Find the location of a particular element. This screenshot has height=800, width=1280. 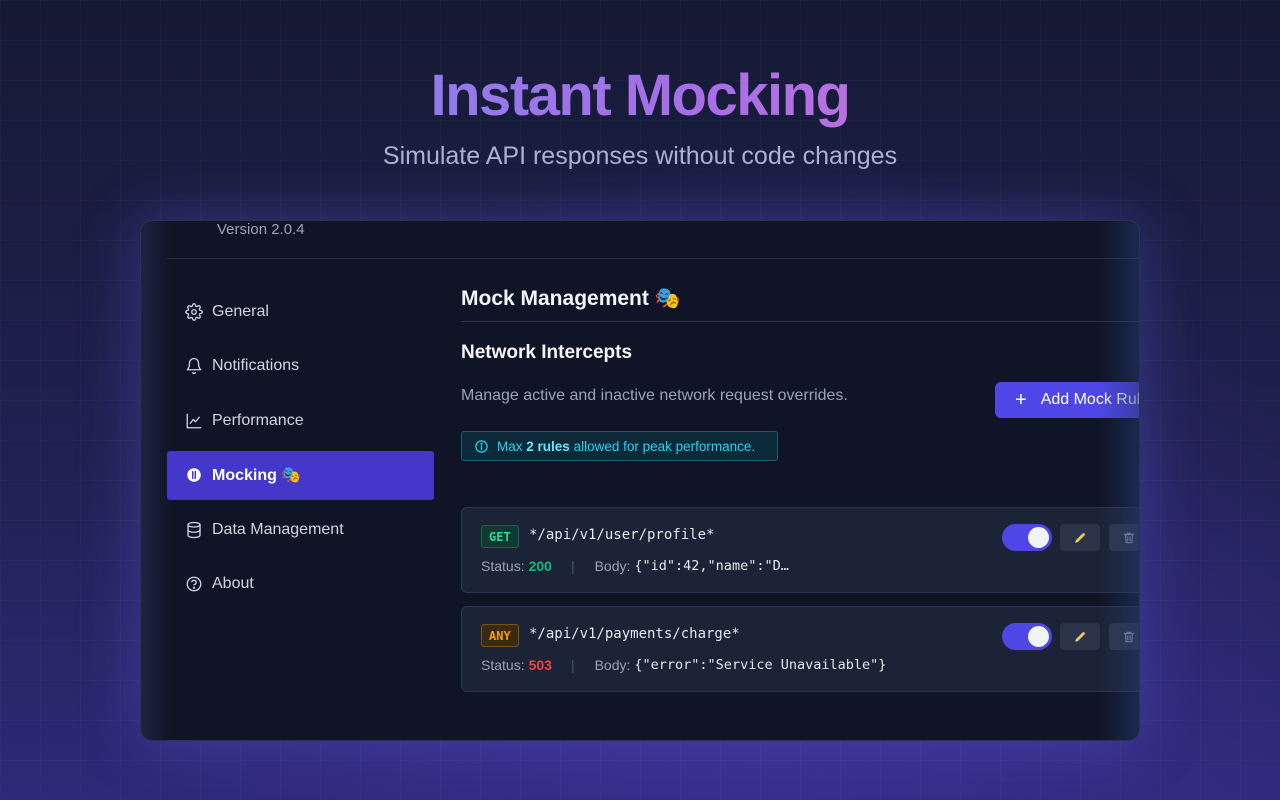

gear-icon is located at coordinates (194, 311).